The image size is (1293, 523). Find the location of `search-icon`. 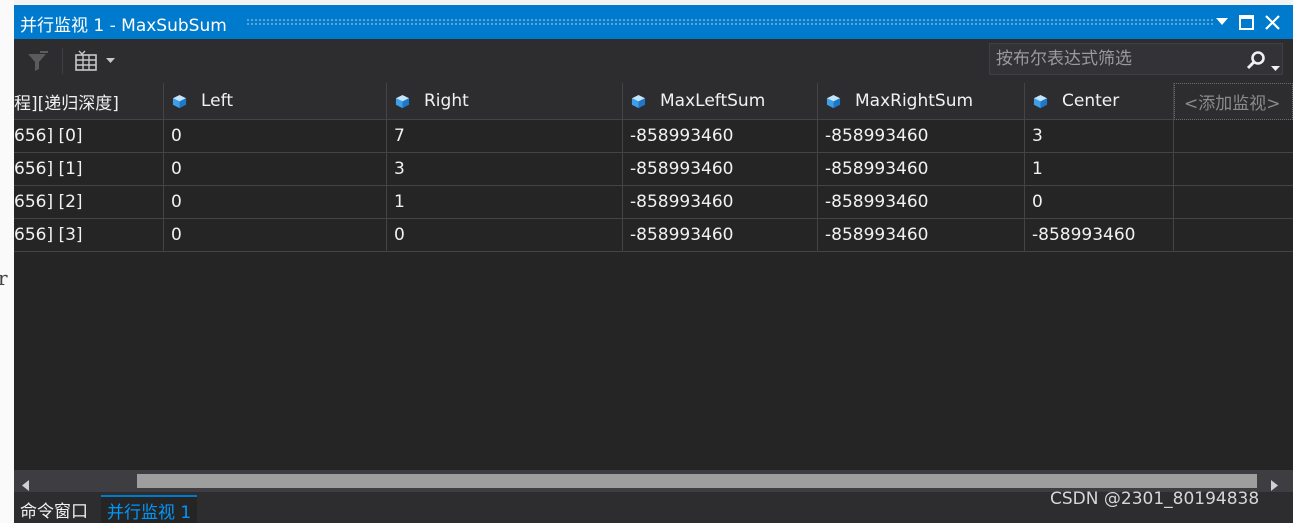

search-icon is located at coordinates (1256, 62).